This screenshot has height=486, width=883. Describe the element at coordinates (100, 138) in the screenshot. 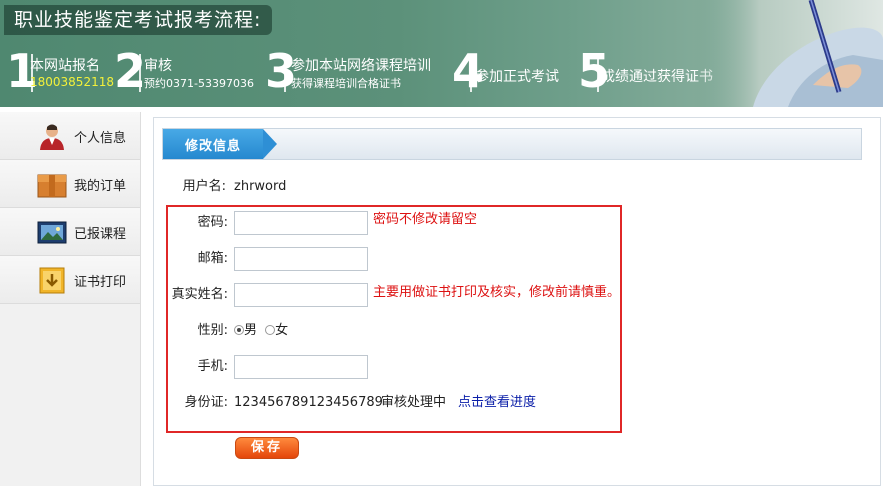

I see `sidebar-item-label: 个人信息` at that location.